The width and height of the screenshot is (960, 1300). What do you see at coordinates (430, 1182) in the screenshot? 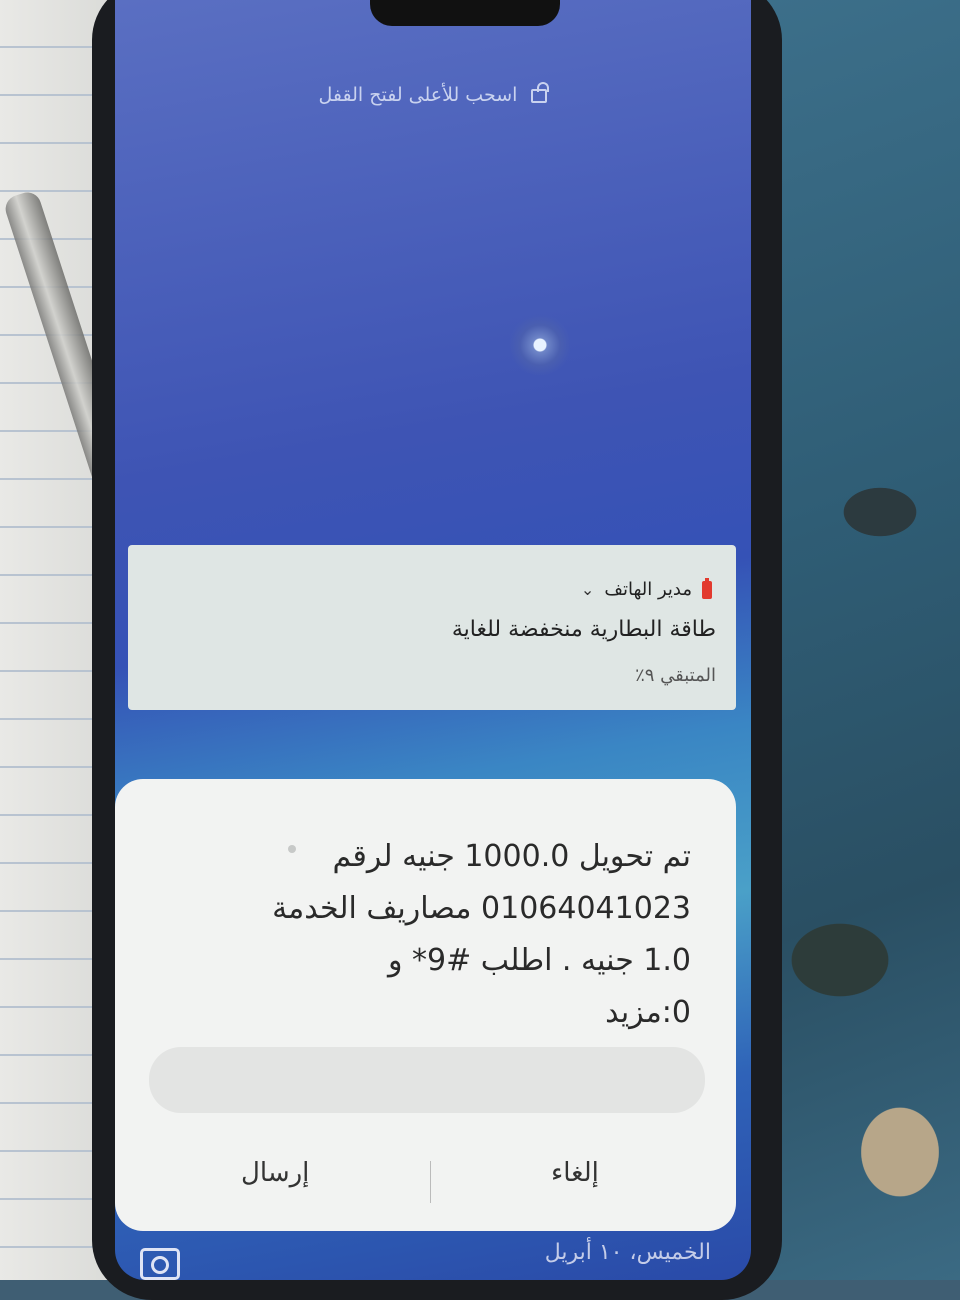
I see `button-divider` at bounding box center [430, 1182].